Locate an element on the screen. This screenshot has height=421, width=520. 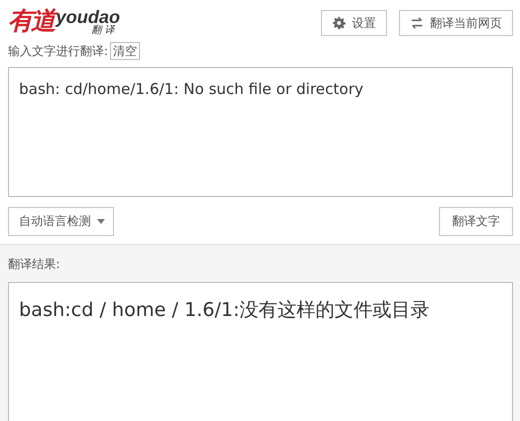
clear-button: 清空 is located at coordinates (125, 51).